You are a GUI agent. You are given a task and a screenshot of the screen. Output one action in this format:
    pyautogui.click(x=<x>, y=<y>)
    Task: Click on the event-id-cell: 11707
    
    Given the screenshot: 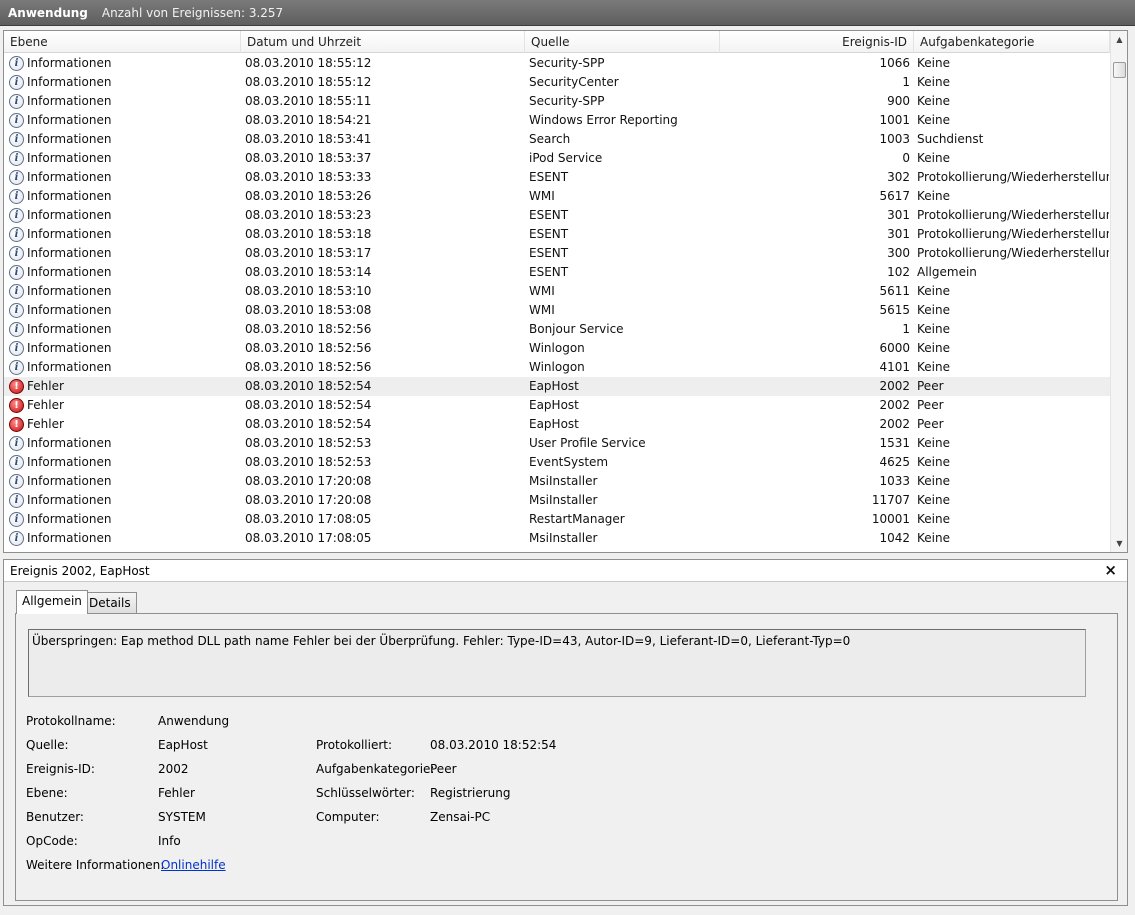 What is the action you would take?
    pyautogui.click(x=890, y=500)
    